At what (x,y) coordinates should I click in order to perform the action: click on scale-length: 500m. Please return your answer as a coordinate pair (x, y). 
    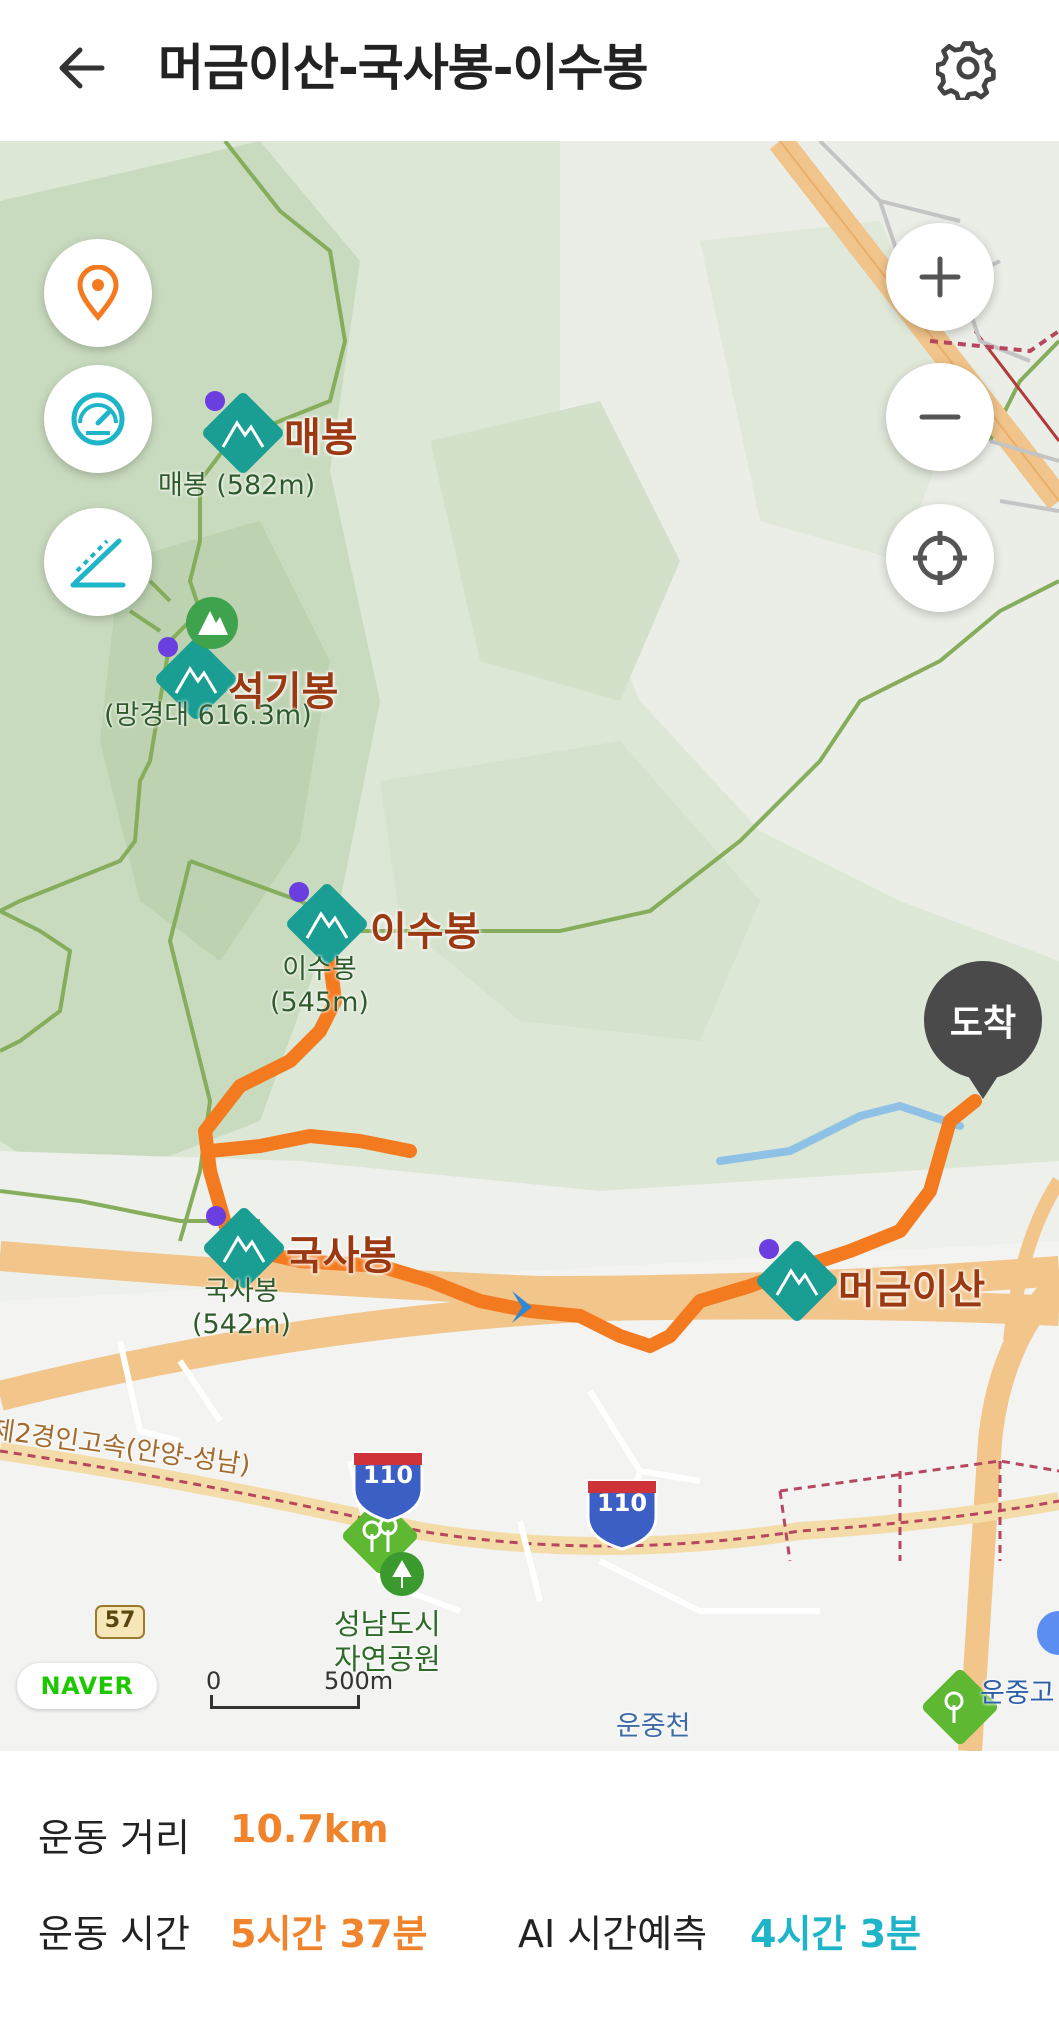
    Looking at the image, I should click on (359, 1681).